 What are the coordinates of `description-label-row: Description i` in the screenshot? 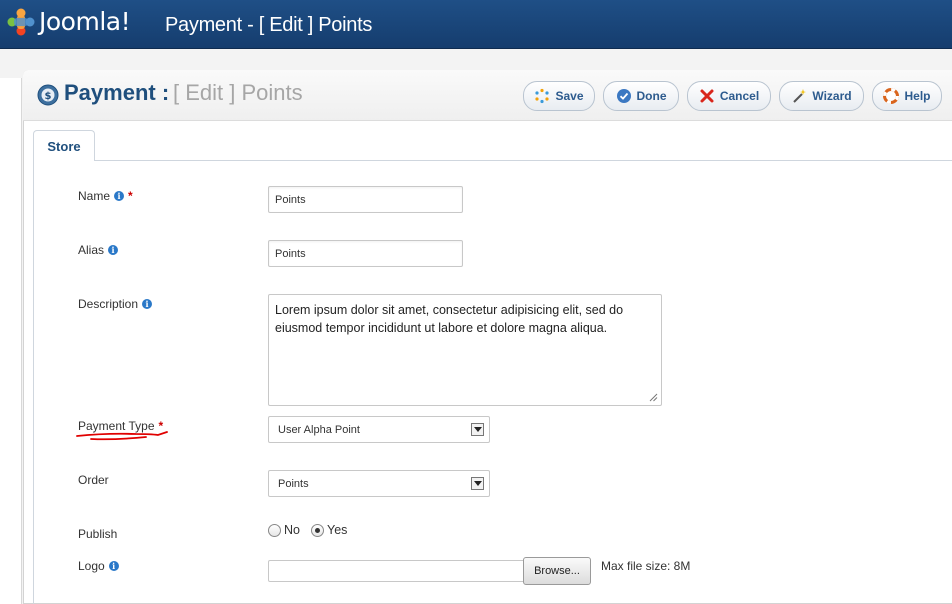 It's located at (115, 304).